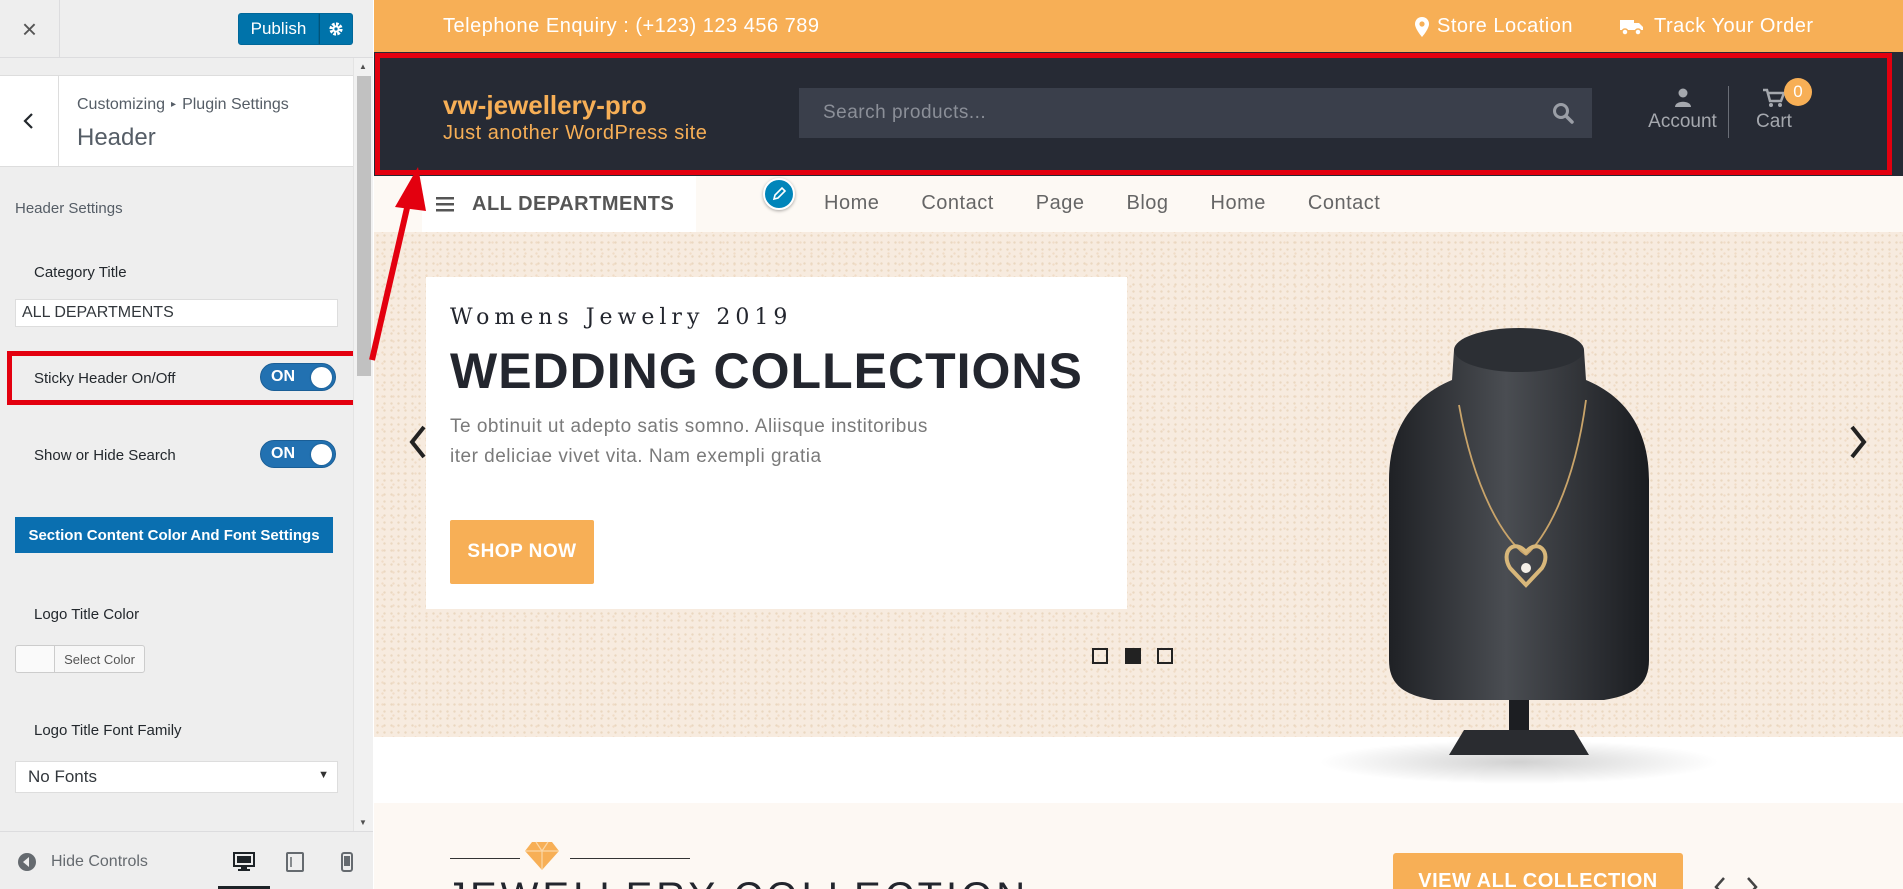 This screenshot has height=889, width=1903. What do you see at coordinates (235, 104) in the screenshot?
I see `breadcrumb-plugin-settings: Plugin Settings` at bounding box center [235, 104].